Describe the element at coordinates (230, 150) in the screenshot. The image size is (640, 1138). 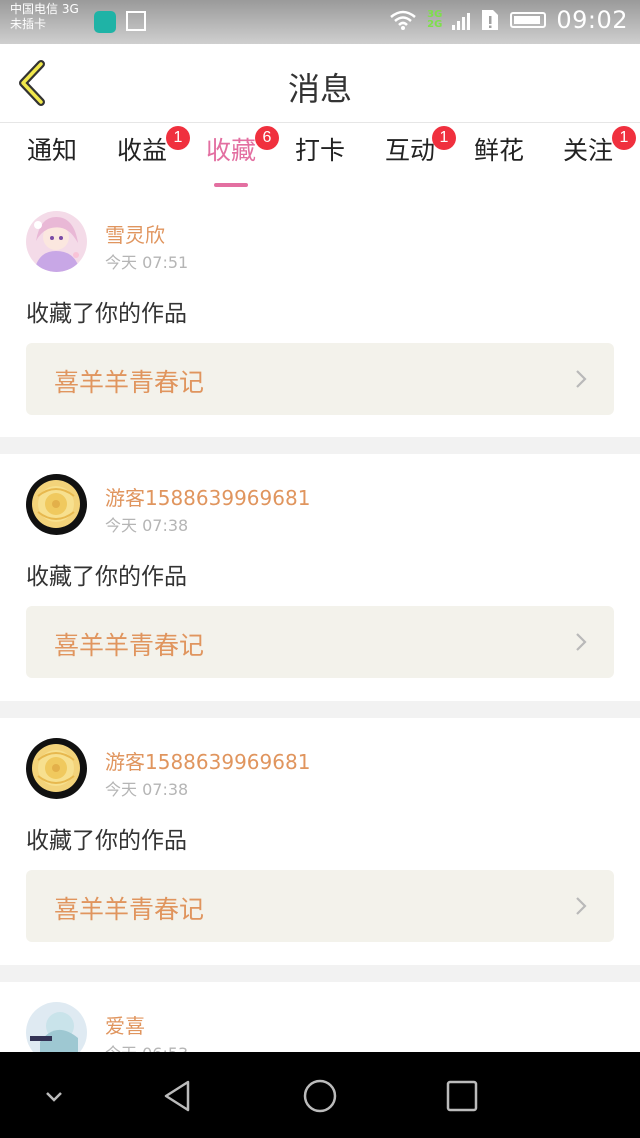
I see `tab-label: 收藏` at that location.